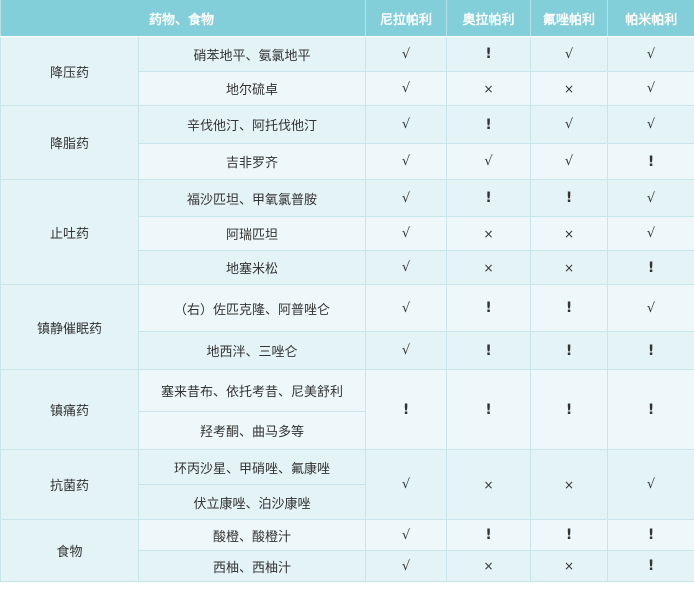  Describe the element at coordinates (69, 142) in the screenshot. I see `category-cell: 降脂药` at that location.